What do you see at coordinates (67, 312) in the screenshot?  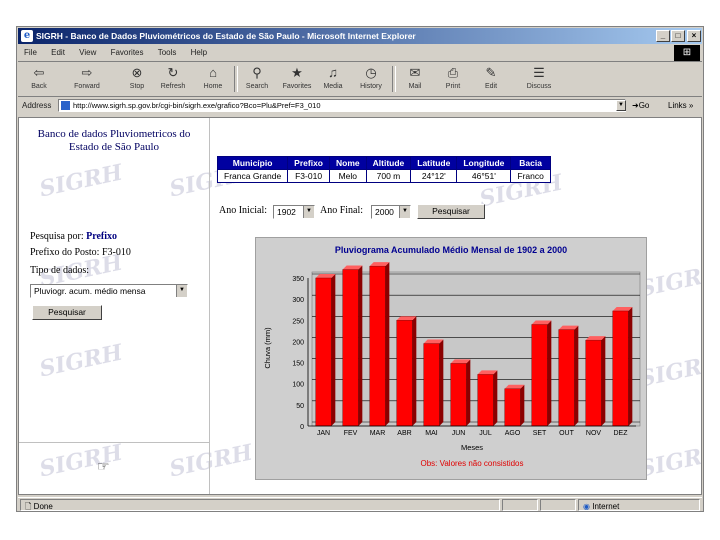 I see `data-type-search-button: Pesquisar` at bounding box center [67, 312].